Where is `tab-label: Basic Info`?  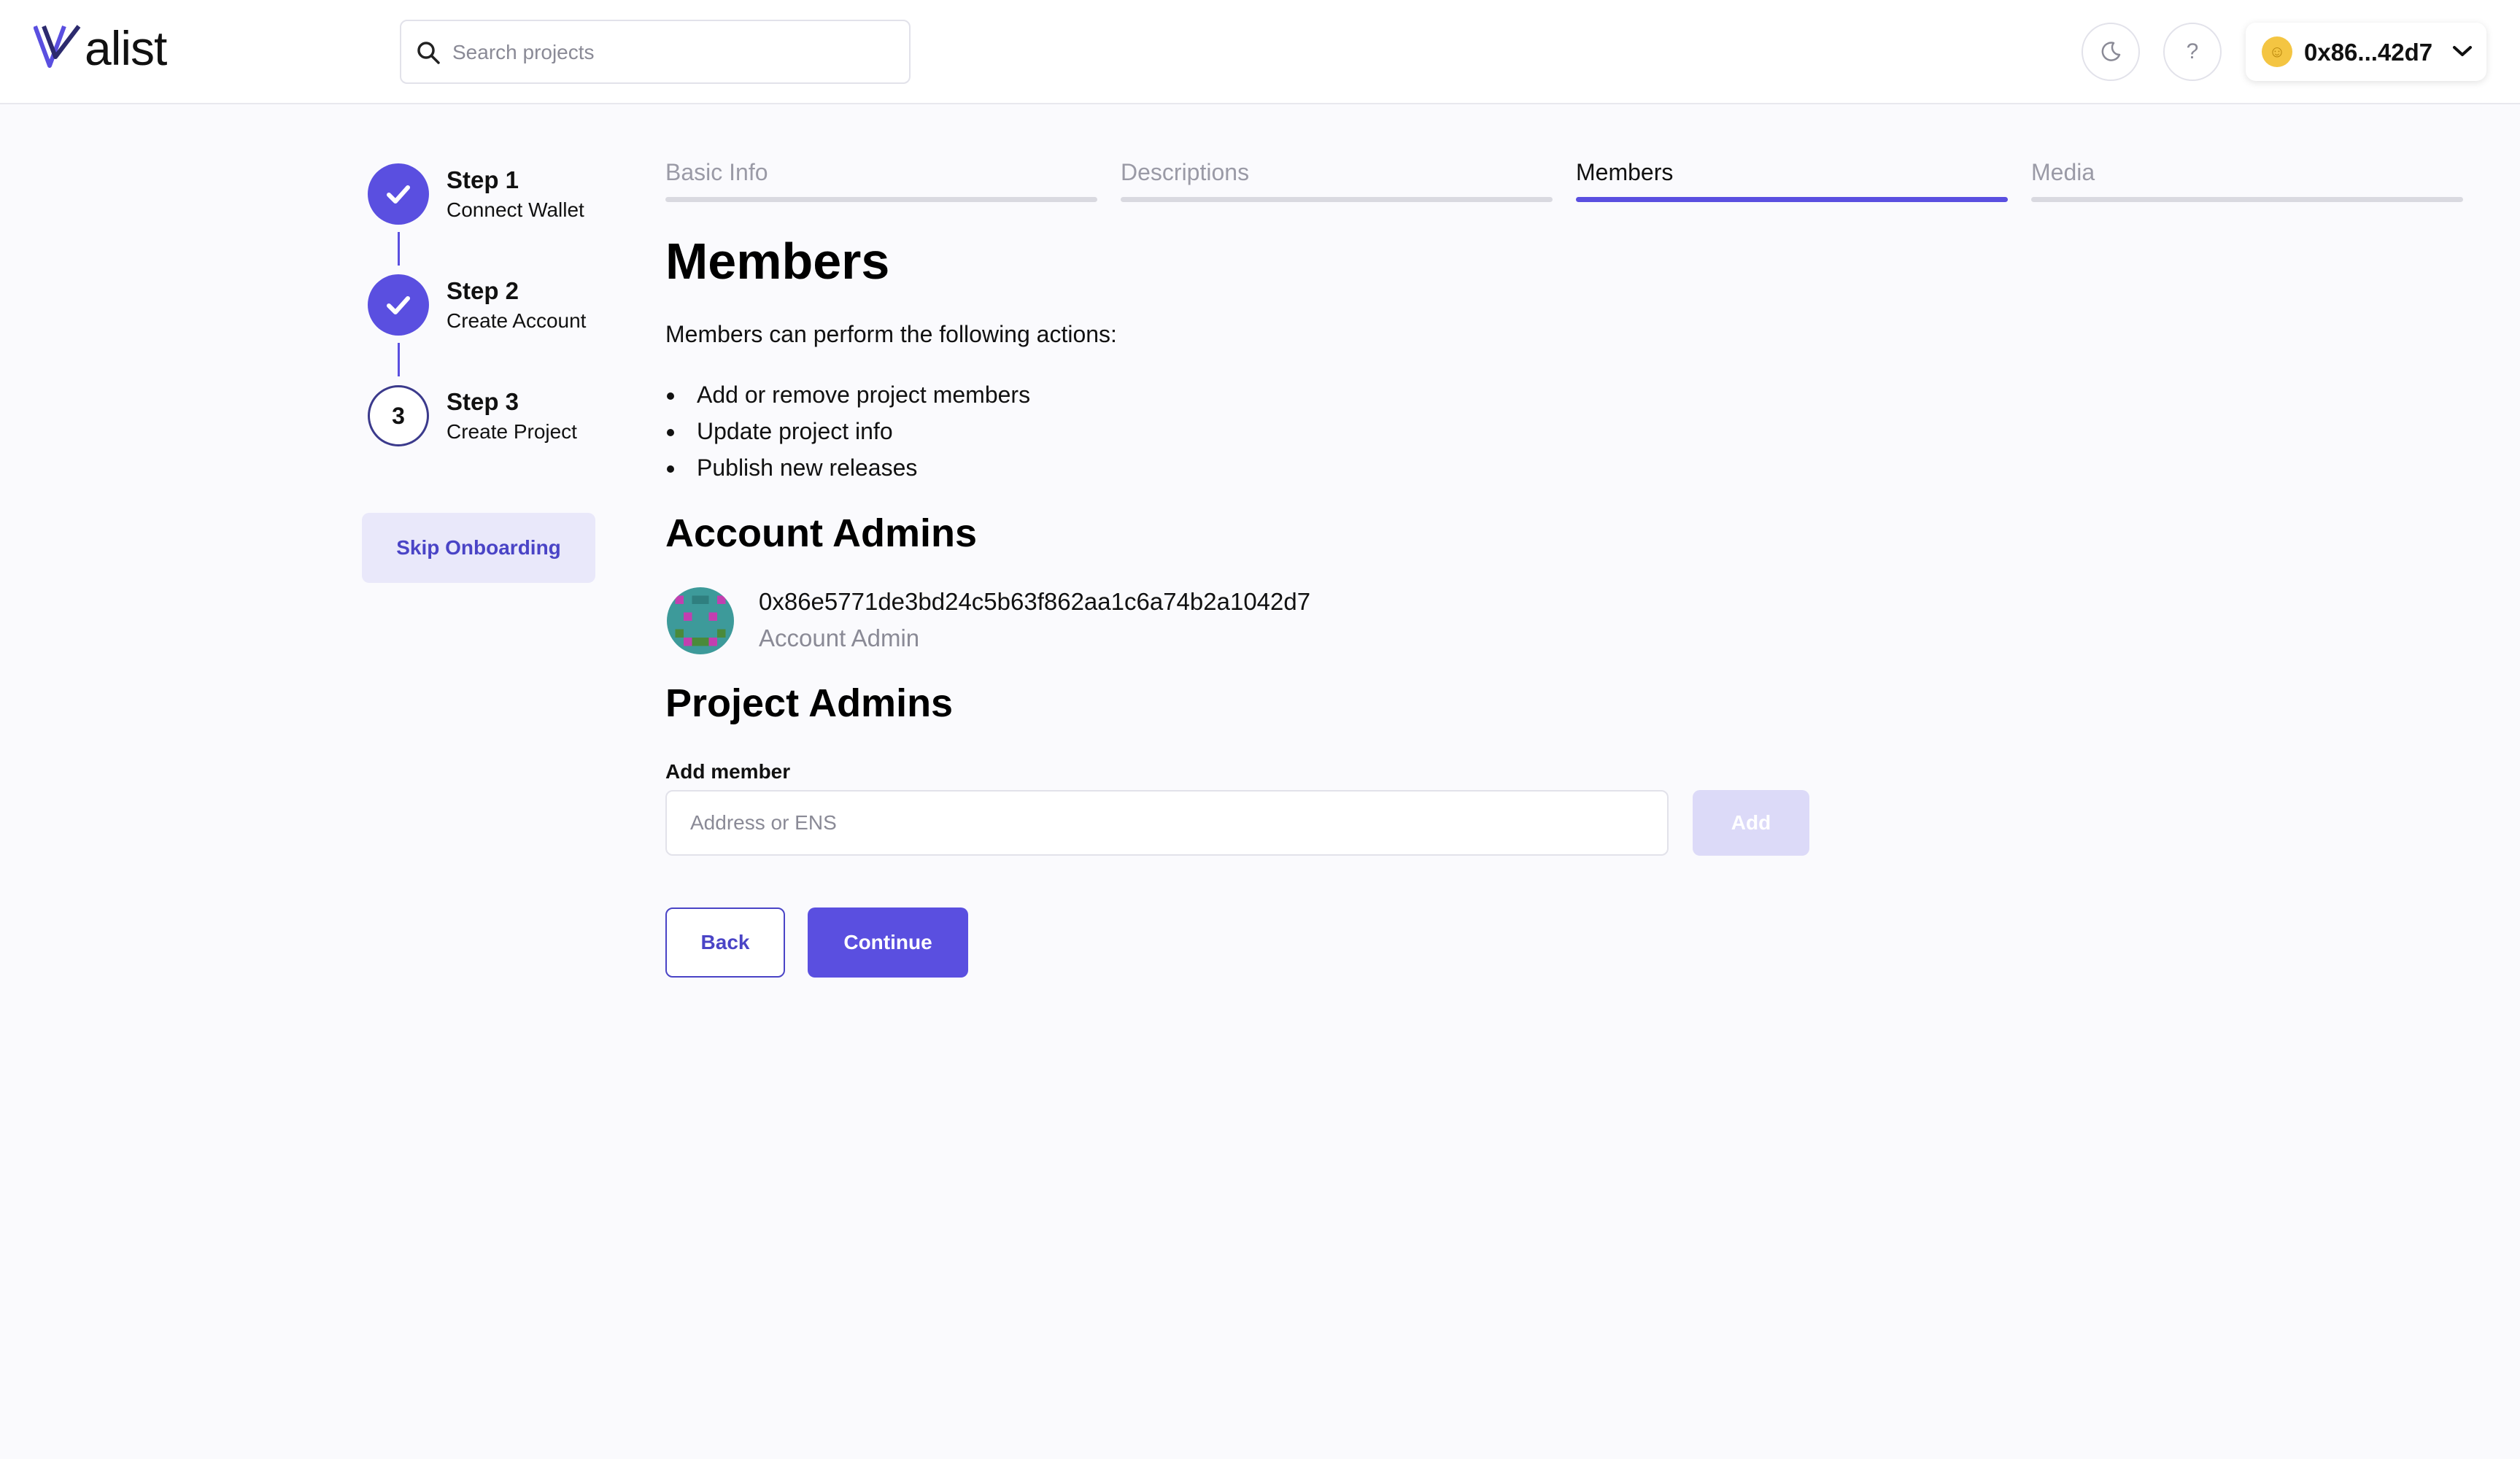
tab-label: Basic Info is located at coordinates (717, 172).